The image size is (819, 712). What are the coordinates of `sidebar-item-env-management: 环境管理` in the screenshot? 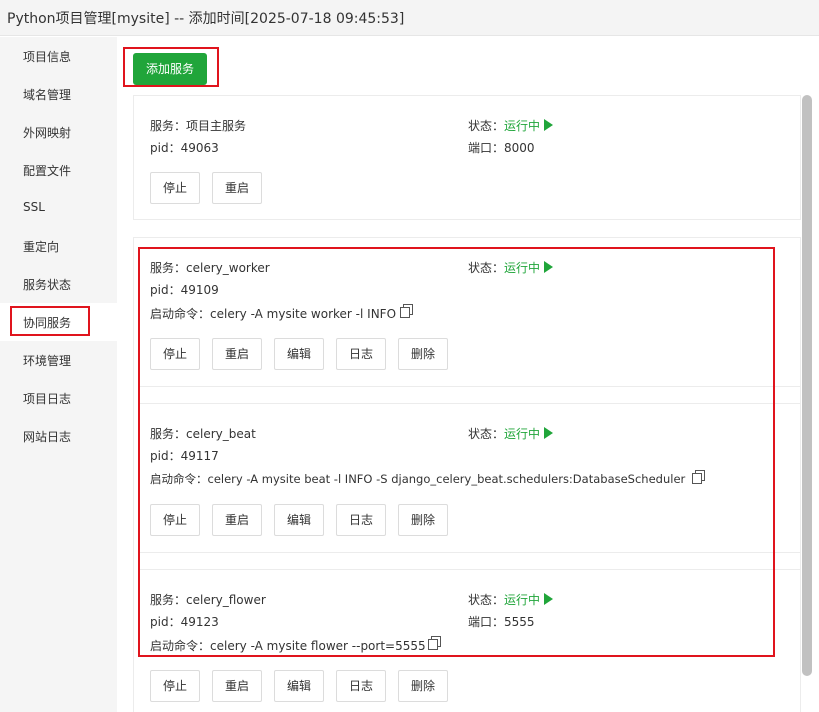 It's located at (58, 360).